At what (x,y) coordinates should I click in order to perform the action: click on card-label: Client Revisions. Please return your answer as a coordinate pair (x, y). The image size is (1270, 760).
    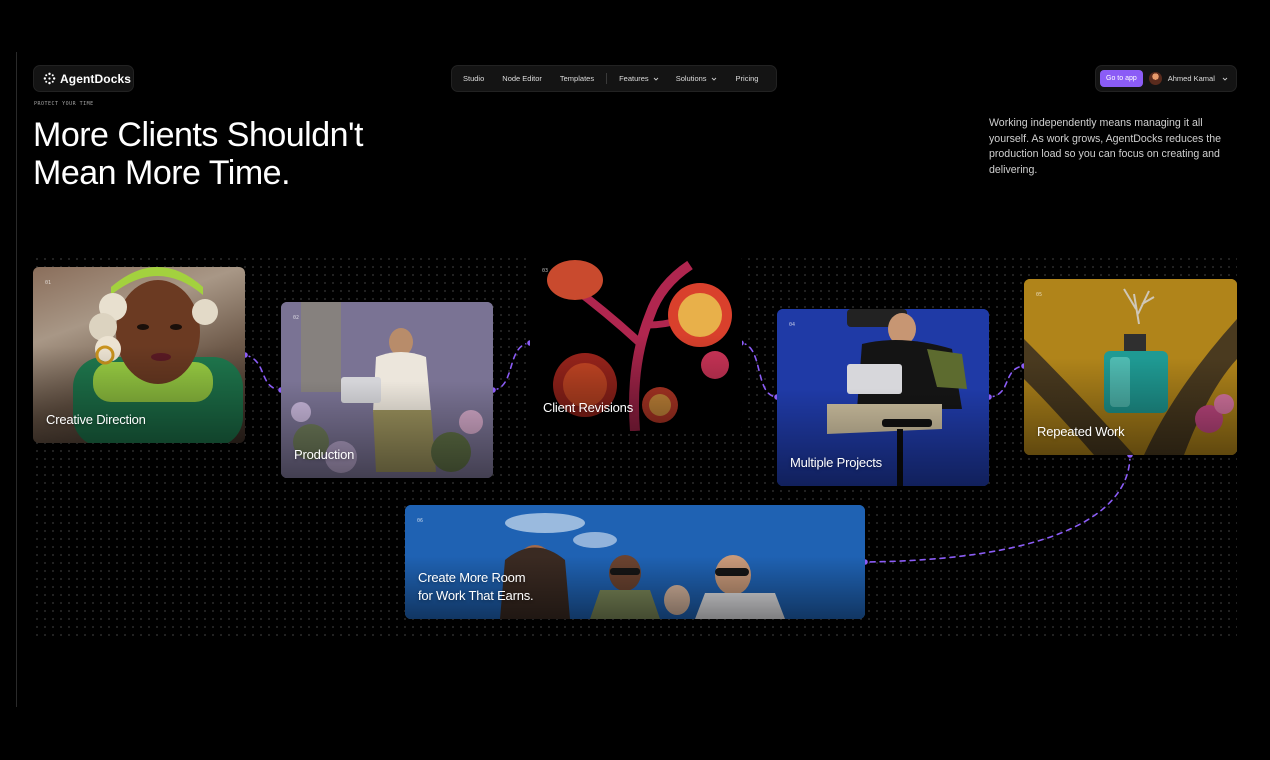
    Looking at the image, I should click on (588, 407).